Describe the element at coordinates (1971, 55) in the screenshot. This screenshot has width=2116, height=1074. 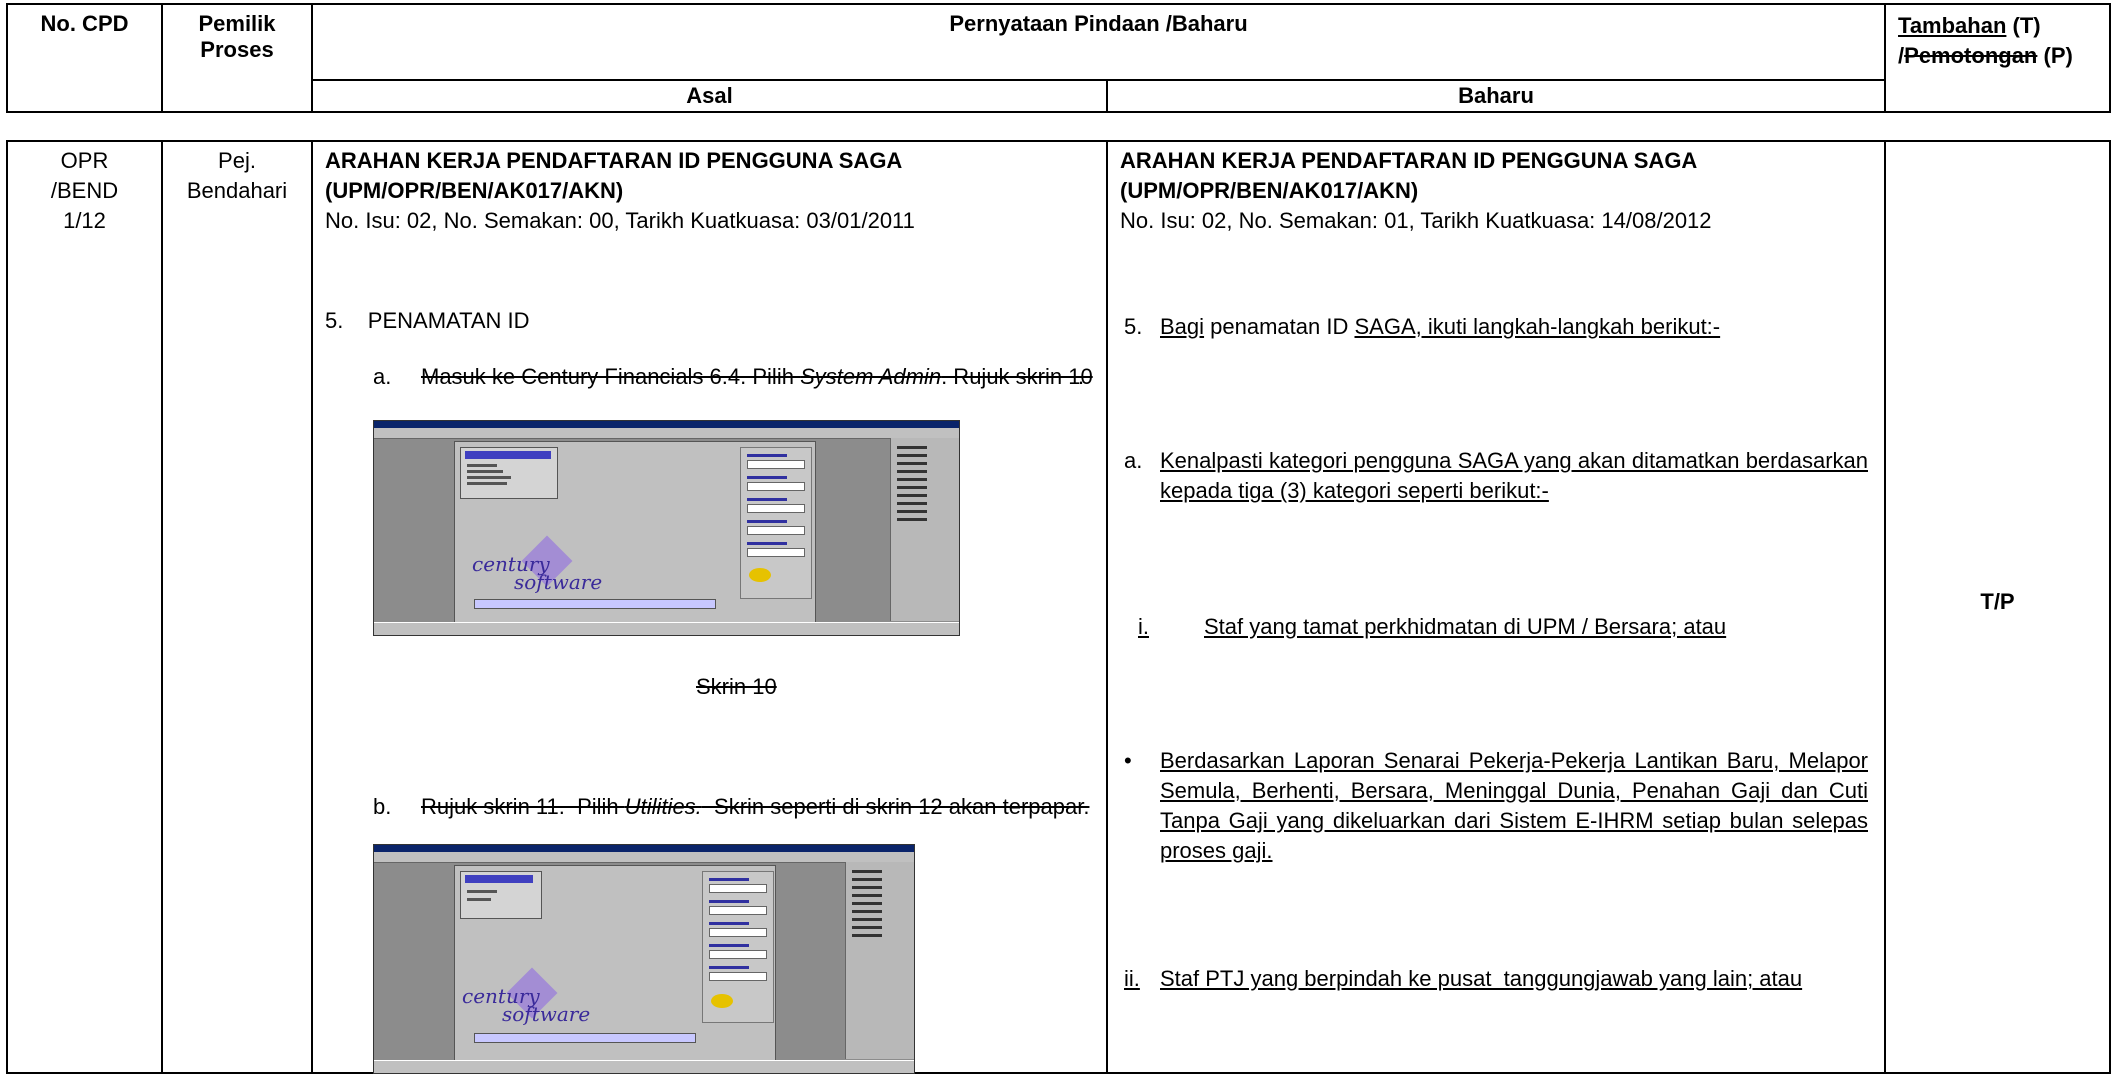
I see `pemotongan-label: Pemotongan` at that location.